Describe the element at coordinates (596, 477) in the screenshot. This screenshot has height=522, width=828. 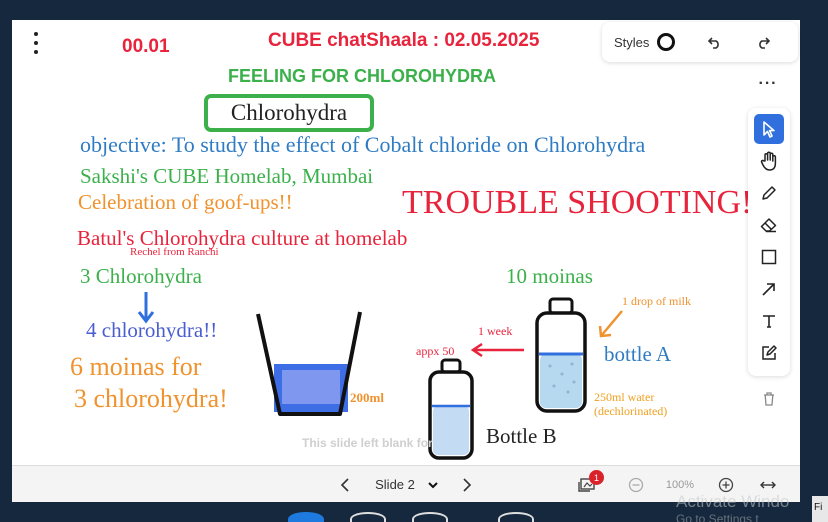
I see `notification-badge: 1` at that location.